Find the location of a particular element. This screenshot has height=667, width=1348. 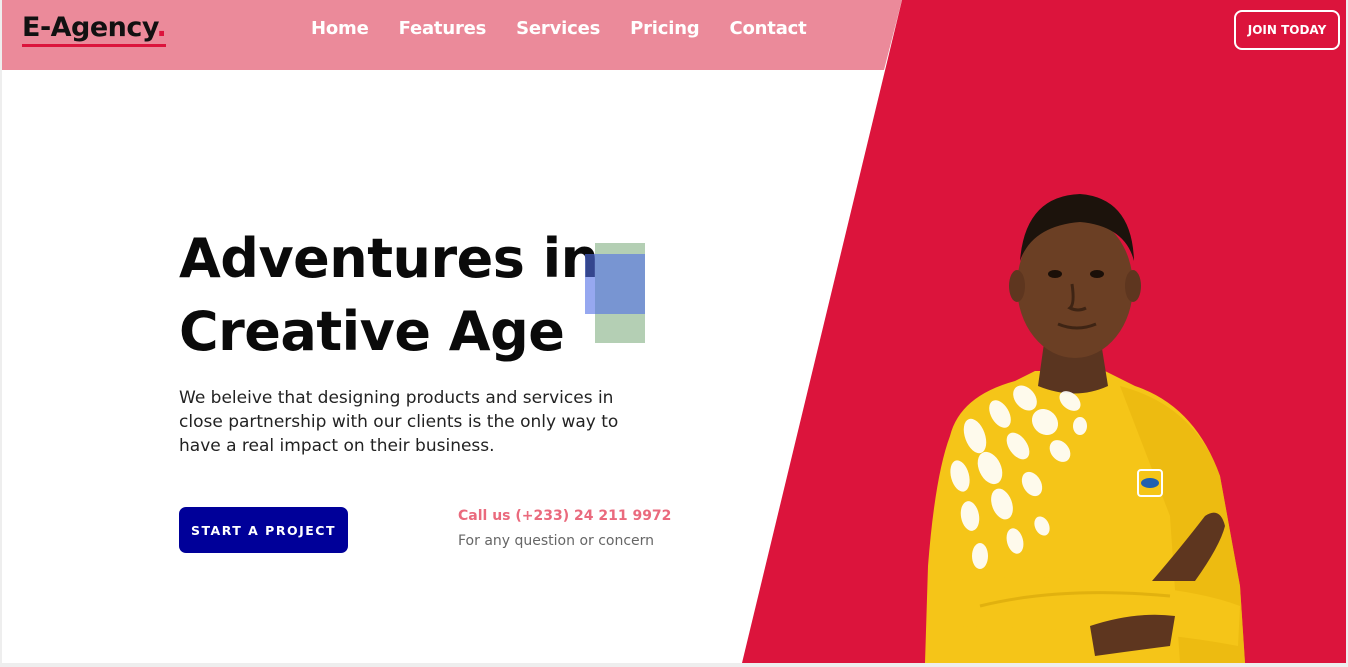

hero-title-line2: Creative Age is located at coordinates (372, 331).